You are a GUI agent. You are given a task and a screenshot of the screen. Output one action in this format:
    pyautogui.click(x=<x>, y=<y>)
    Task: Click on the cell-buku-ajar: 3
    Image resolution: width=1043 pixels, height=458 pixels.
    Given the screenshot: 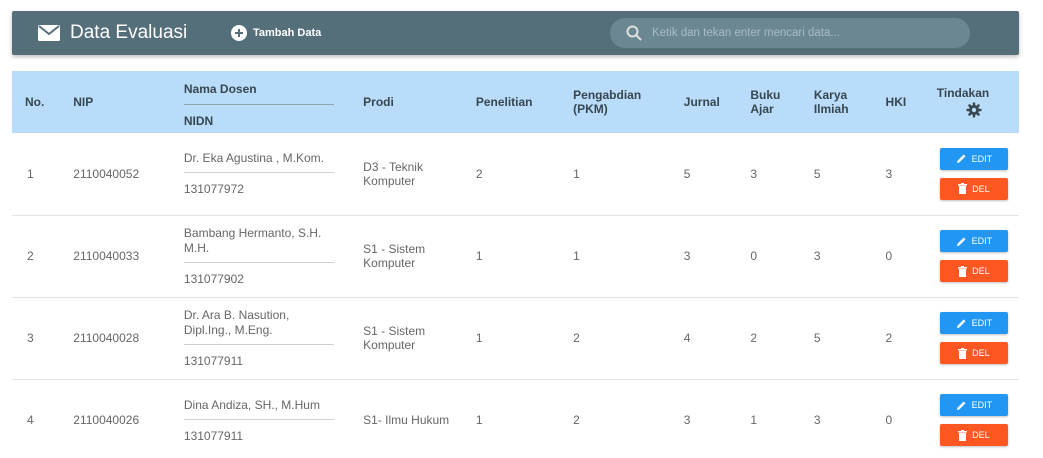 What is the action you would take?
    pyautogui.click(x=754, y=173)
    